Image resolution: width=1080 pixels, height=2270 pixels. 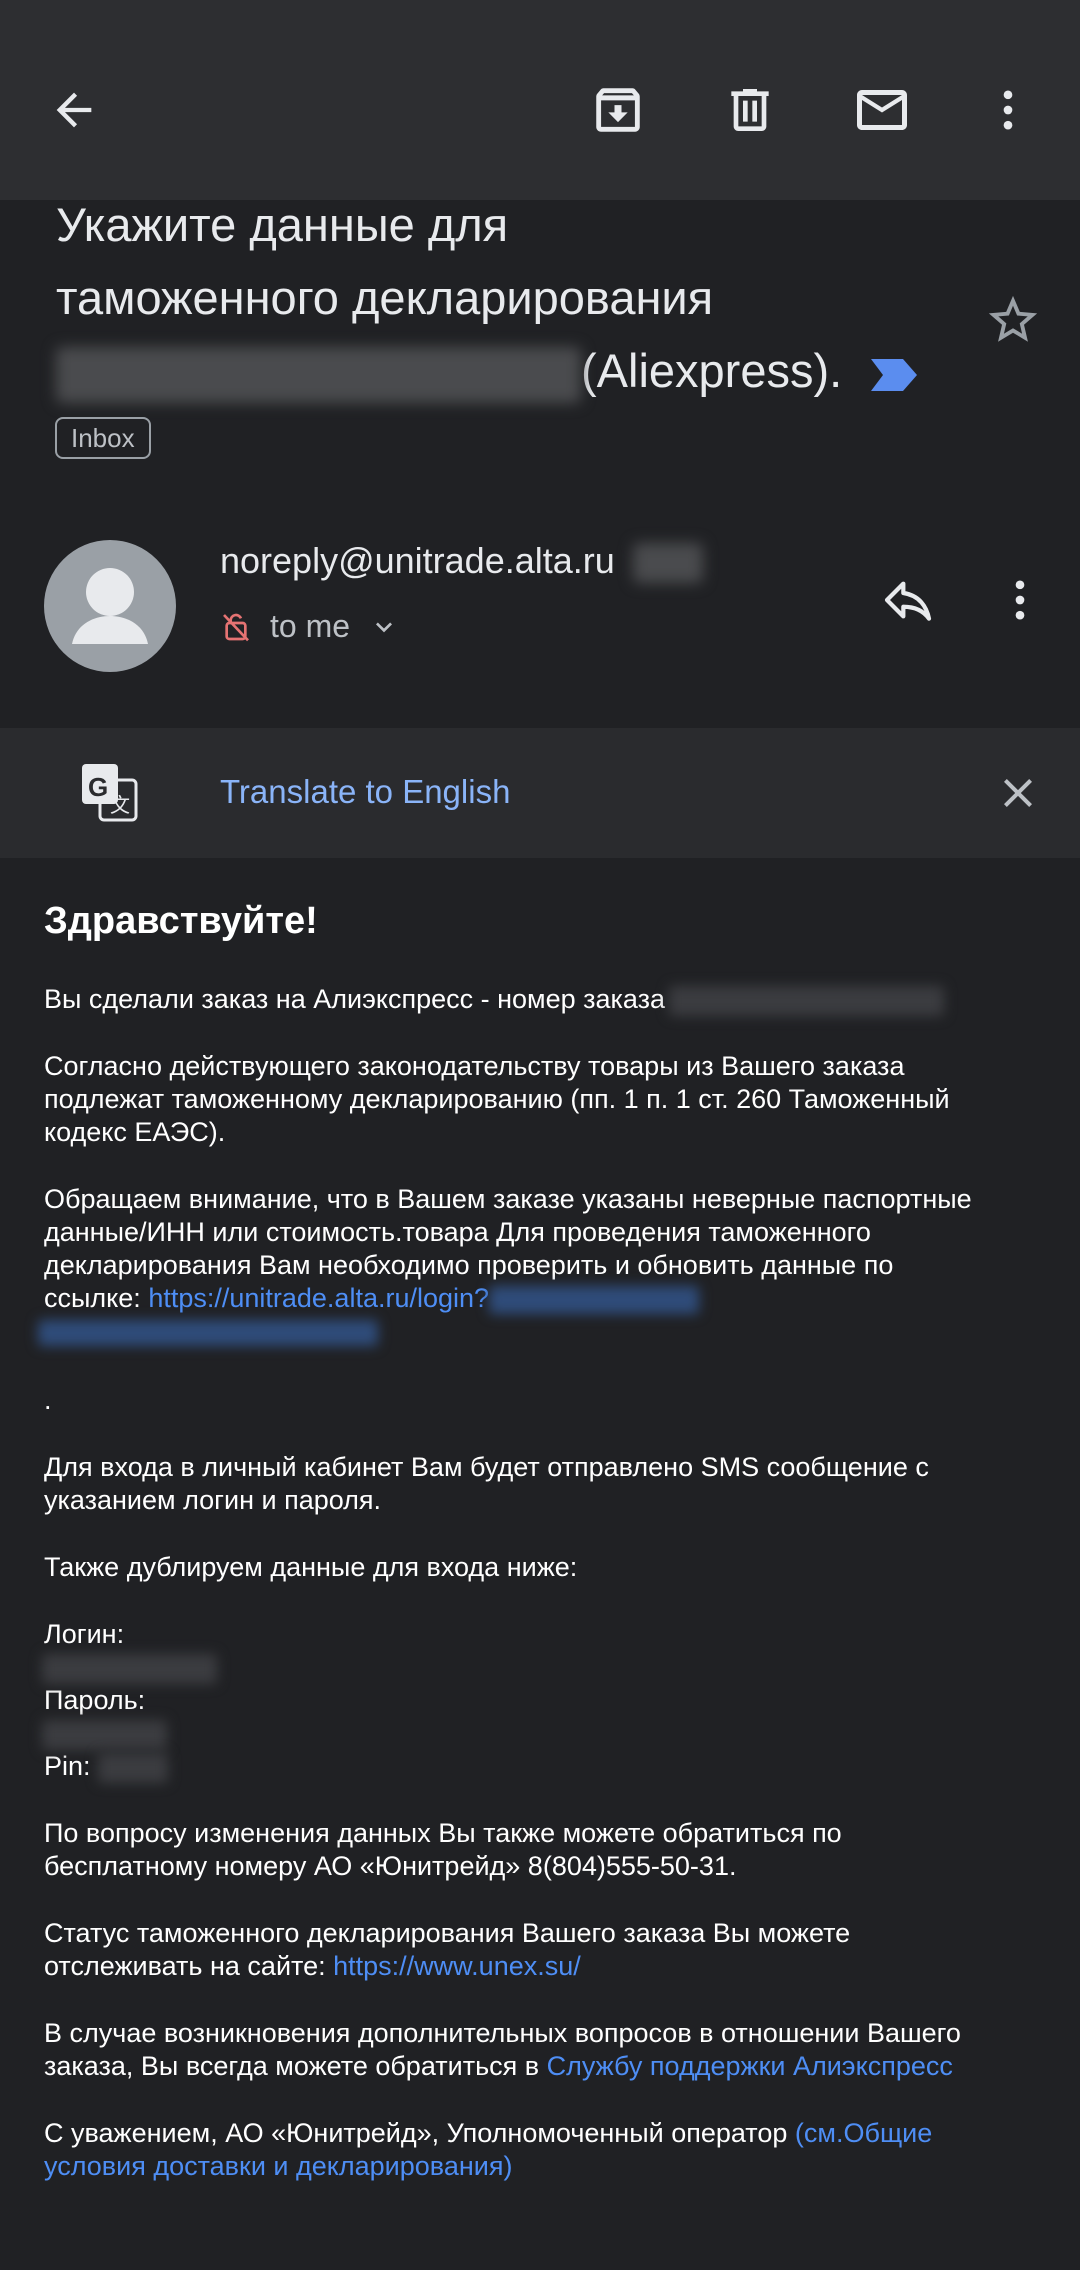 What do you see at coordinates (109, 792) in the screenshot?
I see `translate-icon: G文` at bounding box center [109, 792].